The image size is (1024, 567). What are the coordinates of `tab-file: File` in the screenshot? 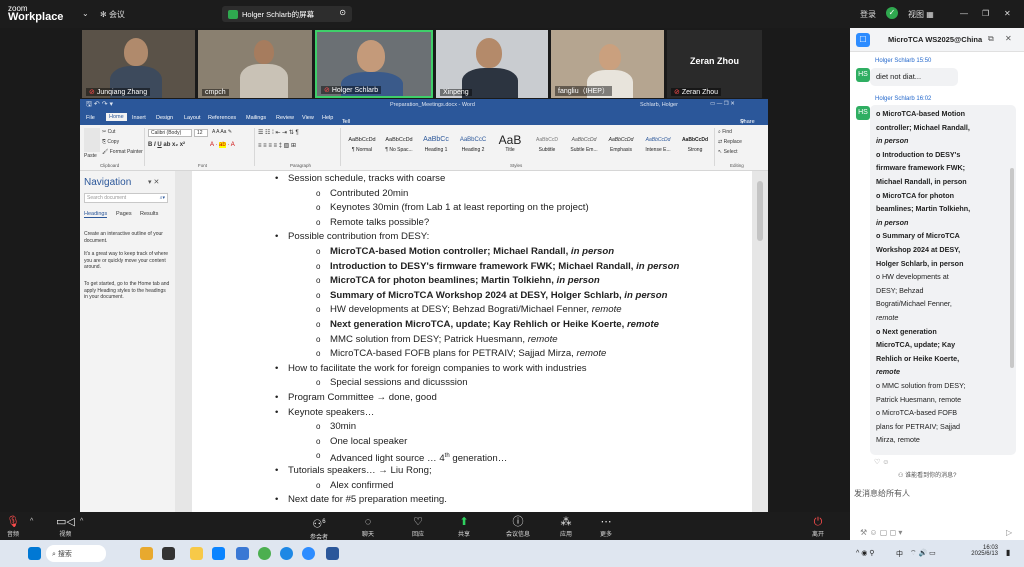 It's located at (90, 118).